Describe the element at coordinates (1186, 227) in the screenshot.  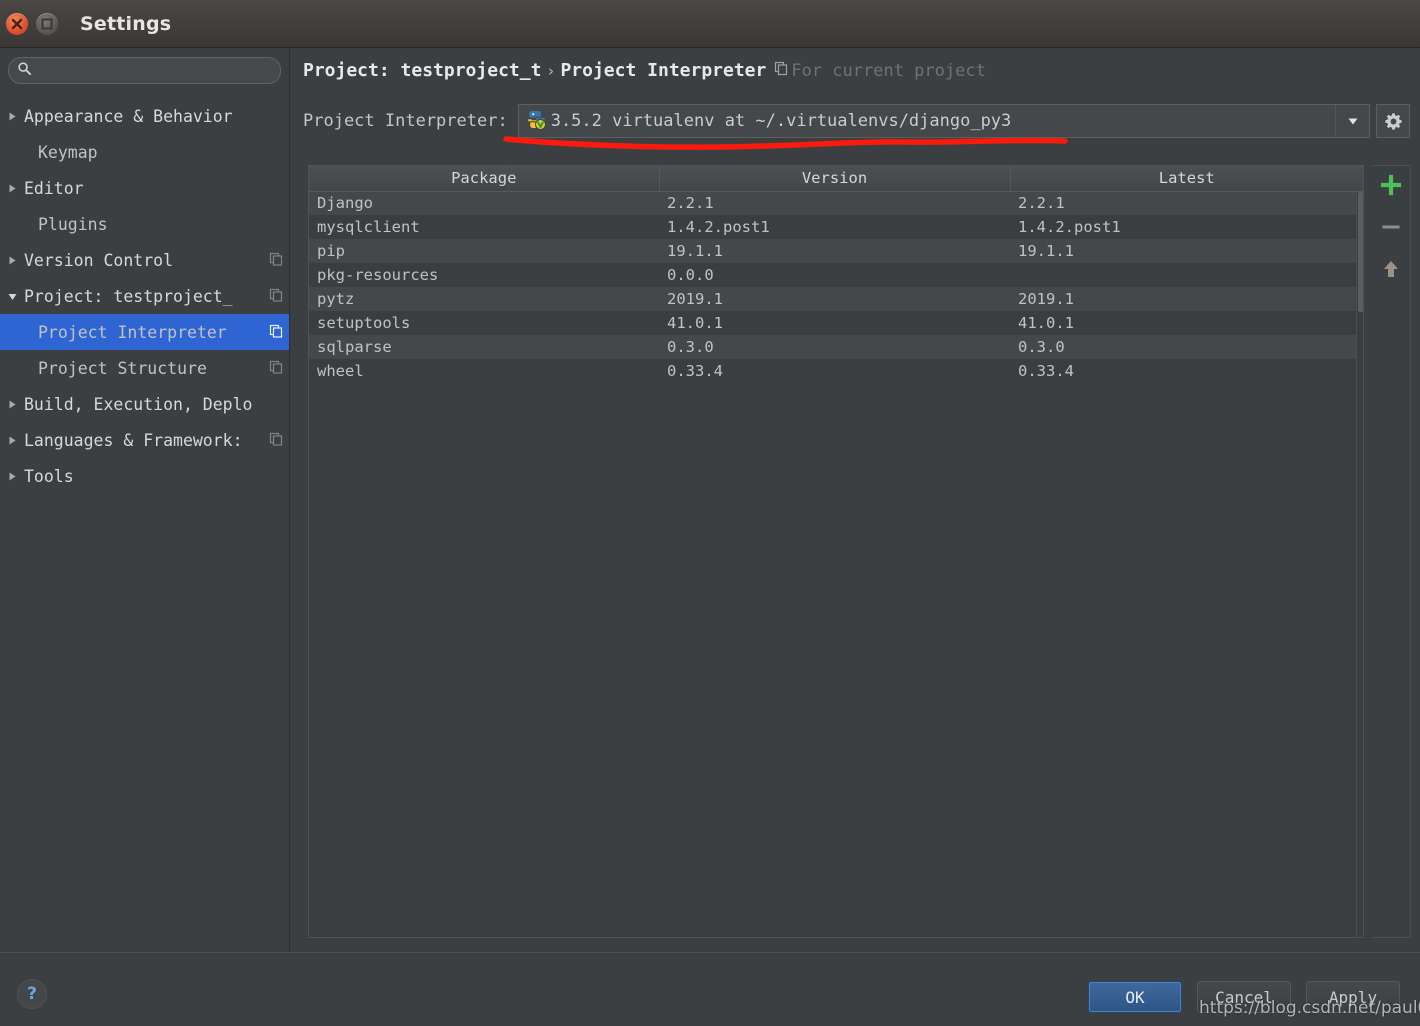
I see `cell-latest: 1.4.2.post1` at that location.